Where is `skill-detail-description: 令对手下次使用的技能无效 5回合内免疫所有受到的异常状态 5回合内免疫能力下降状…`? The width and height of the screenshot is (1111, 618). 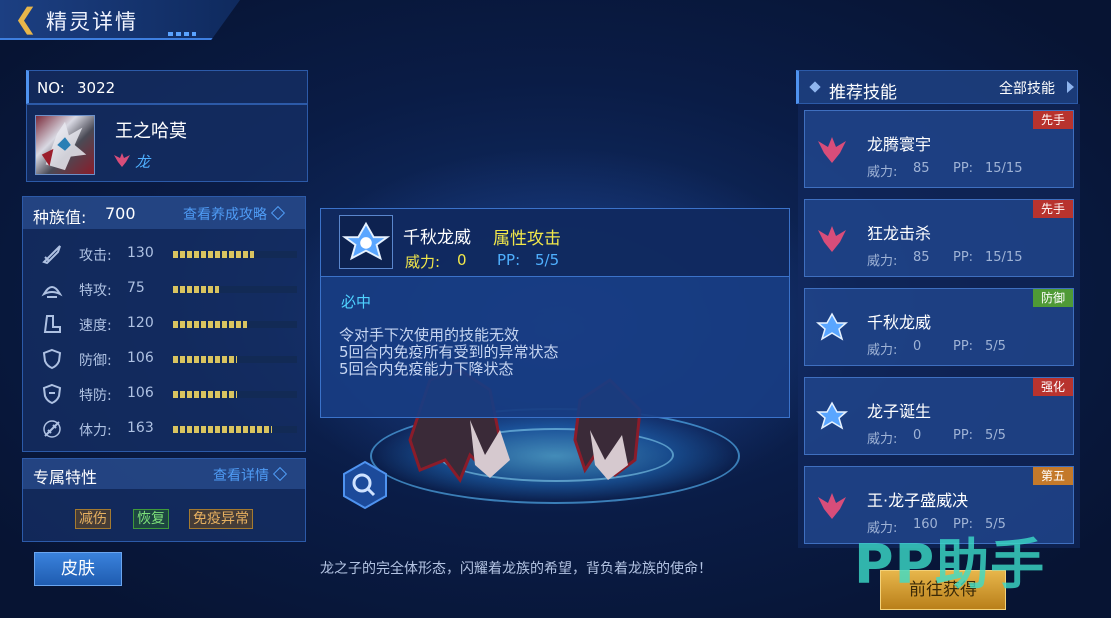 skill-detail-description: 令对手下次使用的技能无效 5回合内免疫所有受到的异常状态 5回合内免疫能力下降状… is located at coordinates (449, 352).